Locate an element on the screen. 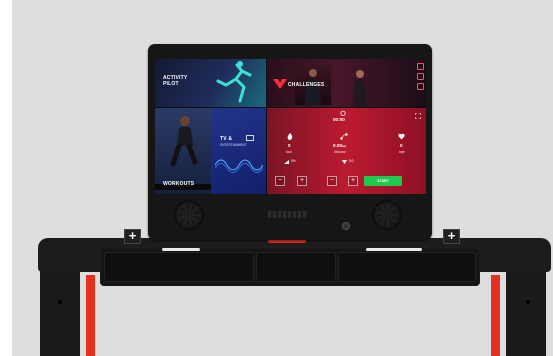  speed-increase-button: + is located at coordinates (302, 181).